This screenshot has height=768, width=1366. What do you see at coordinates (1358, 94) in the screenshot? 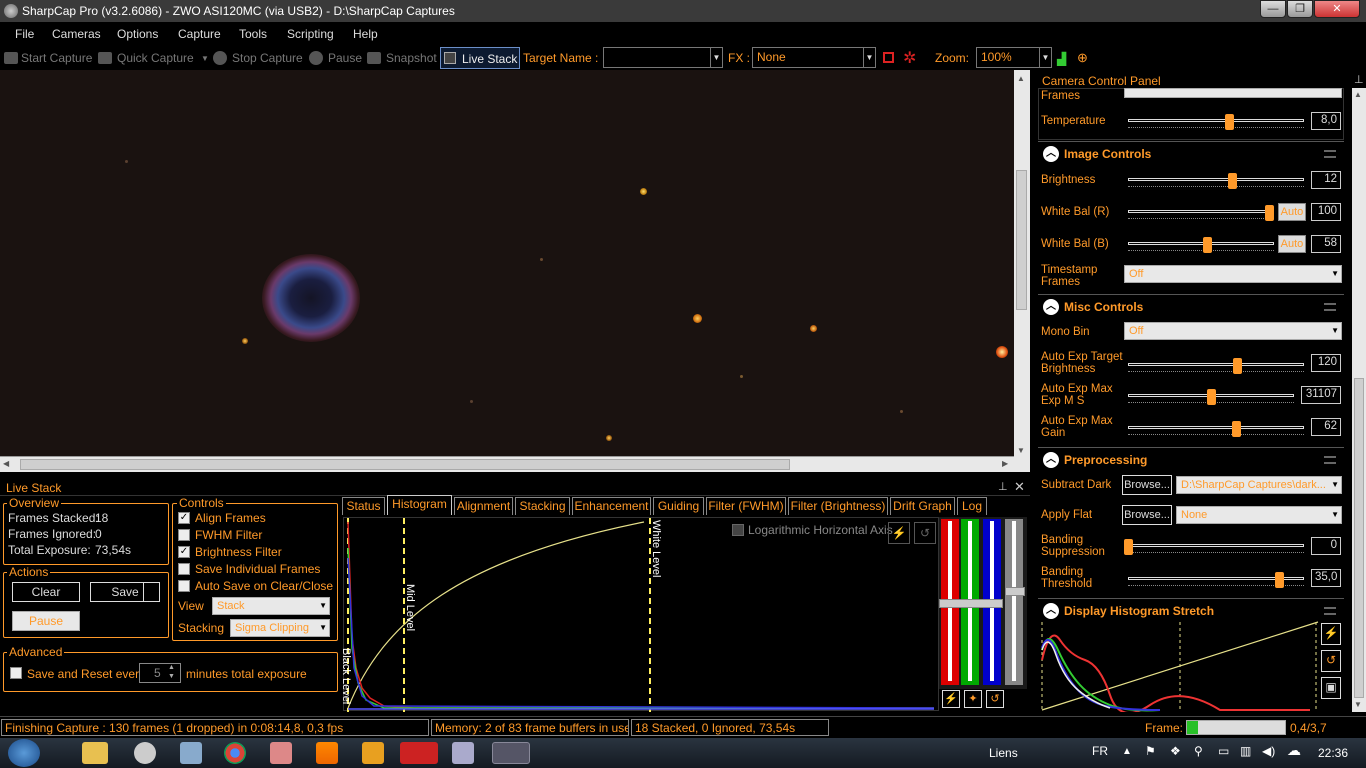
I see `scroll-up-icon: ▲` at bounding box center [1358, 94].